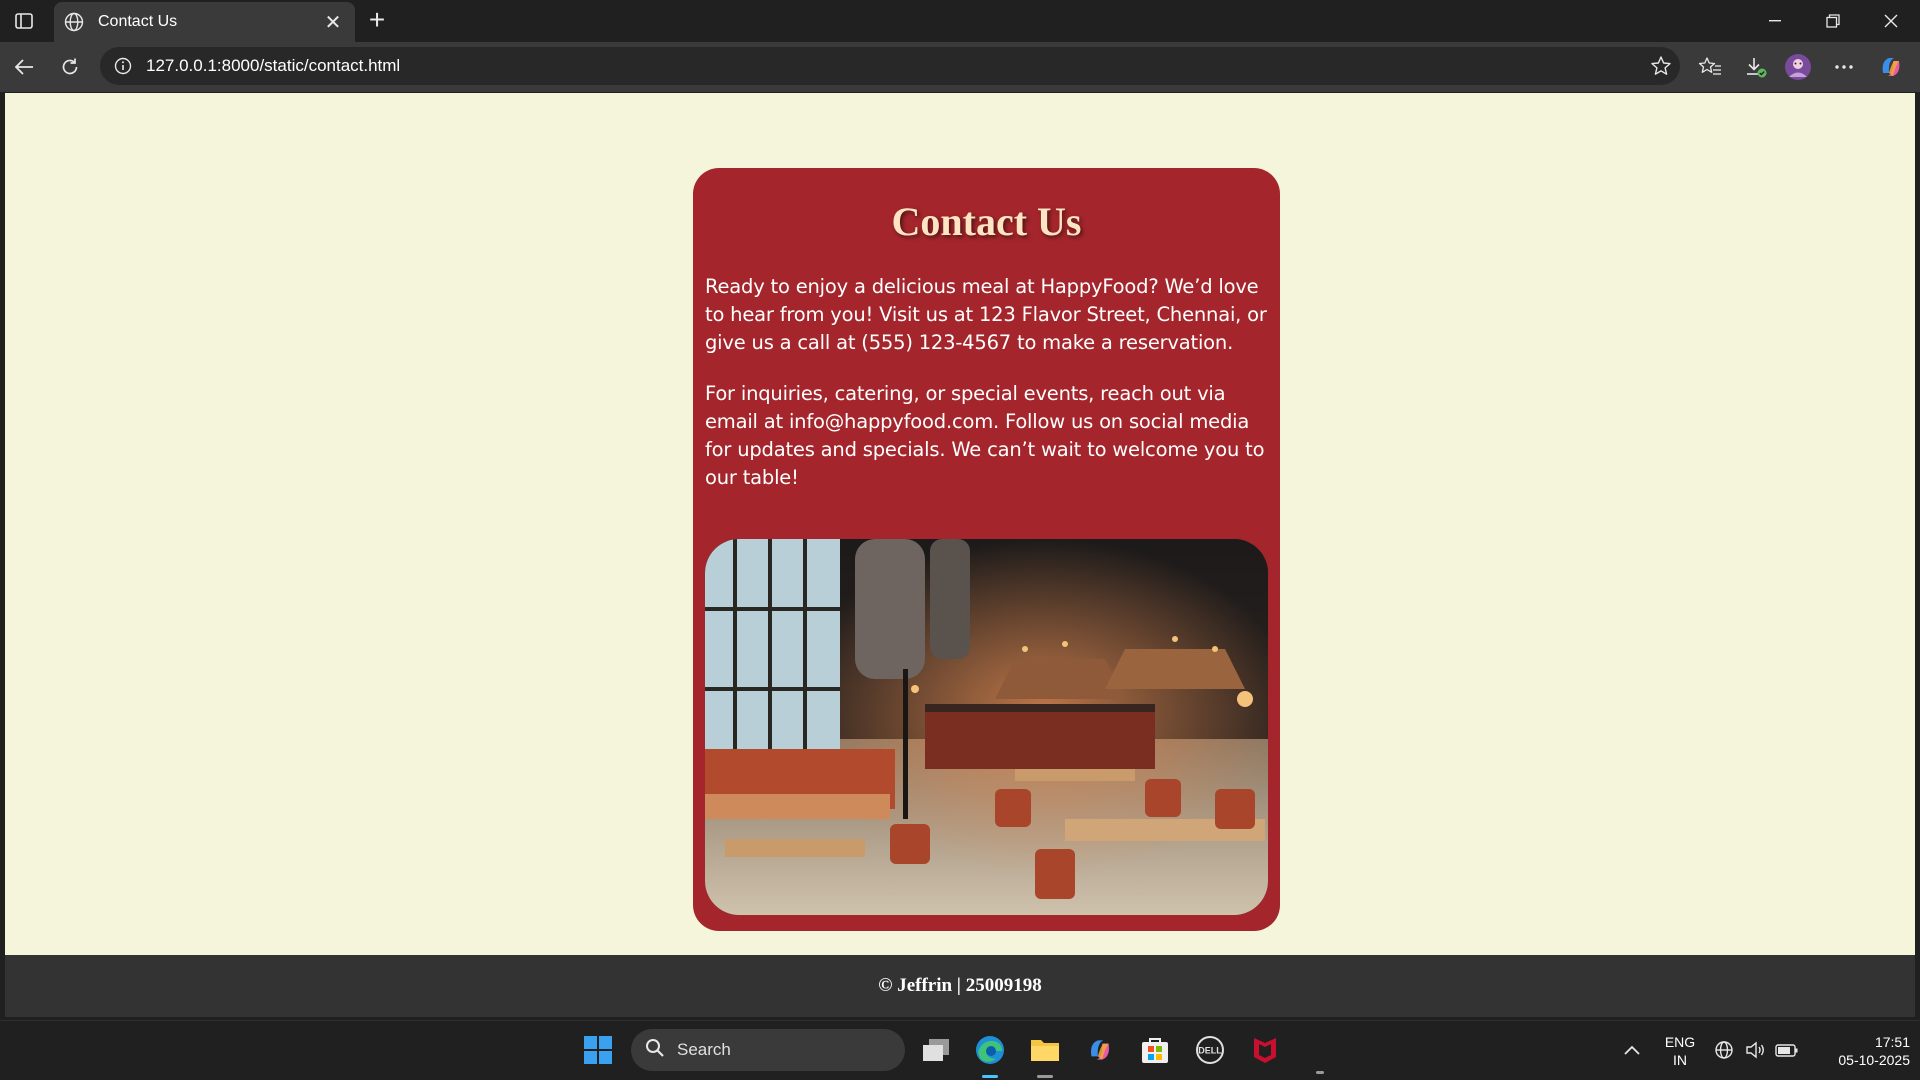  Describe the element at coordinates (986, 221) in the screenshot. I see `page-title: Contact Us` at that location.